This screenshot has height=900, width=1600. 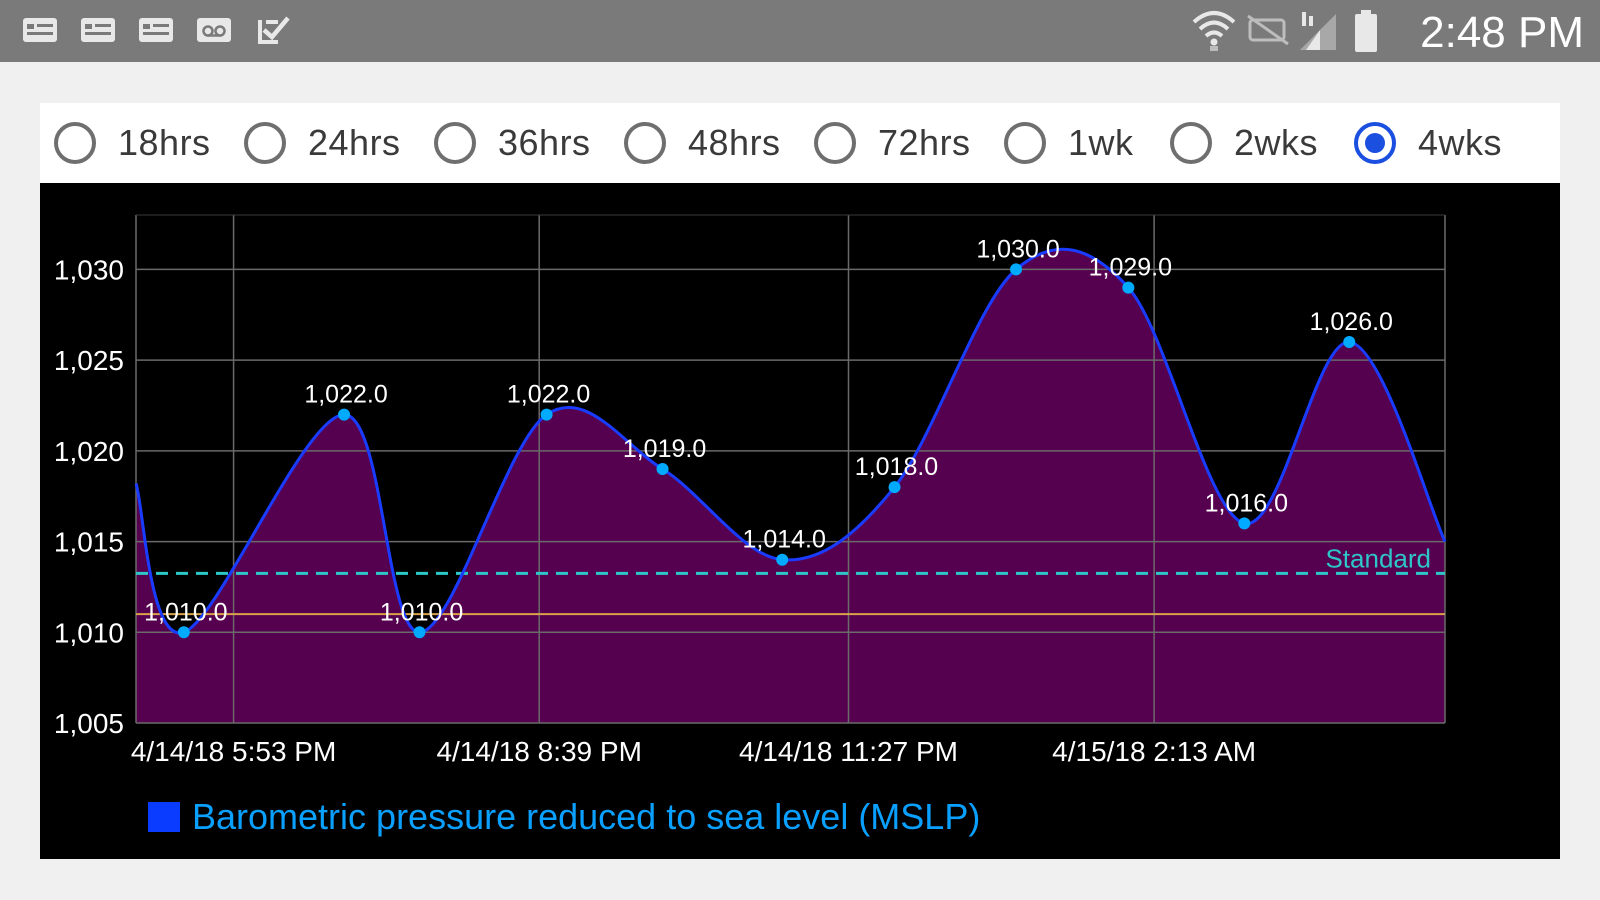 I want to click on data-point-label: 1,018.0, so click(x=896, y=467).